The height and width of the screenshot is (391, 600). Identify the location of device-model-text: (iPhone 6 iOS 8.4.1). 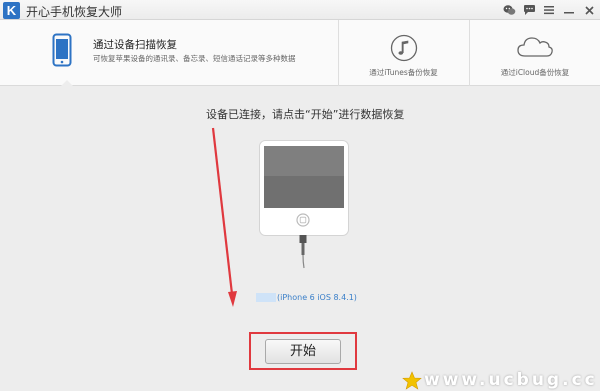
(317, 297).